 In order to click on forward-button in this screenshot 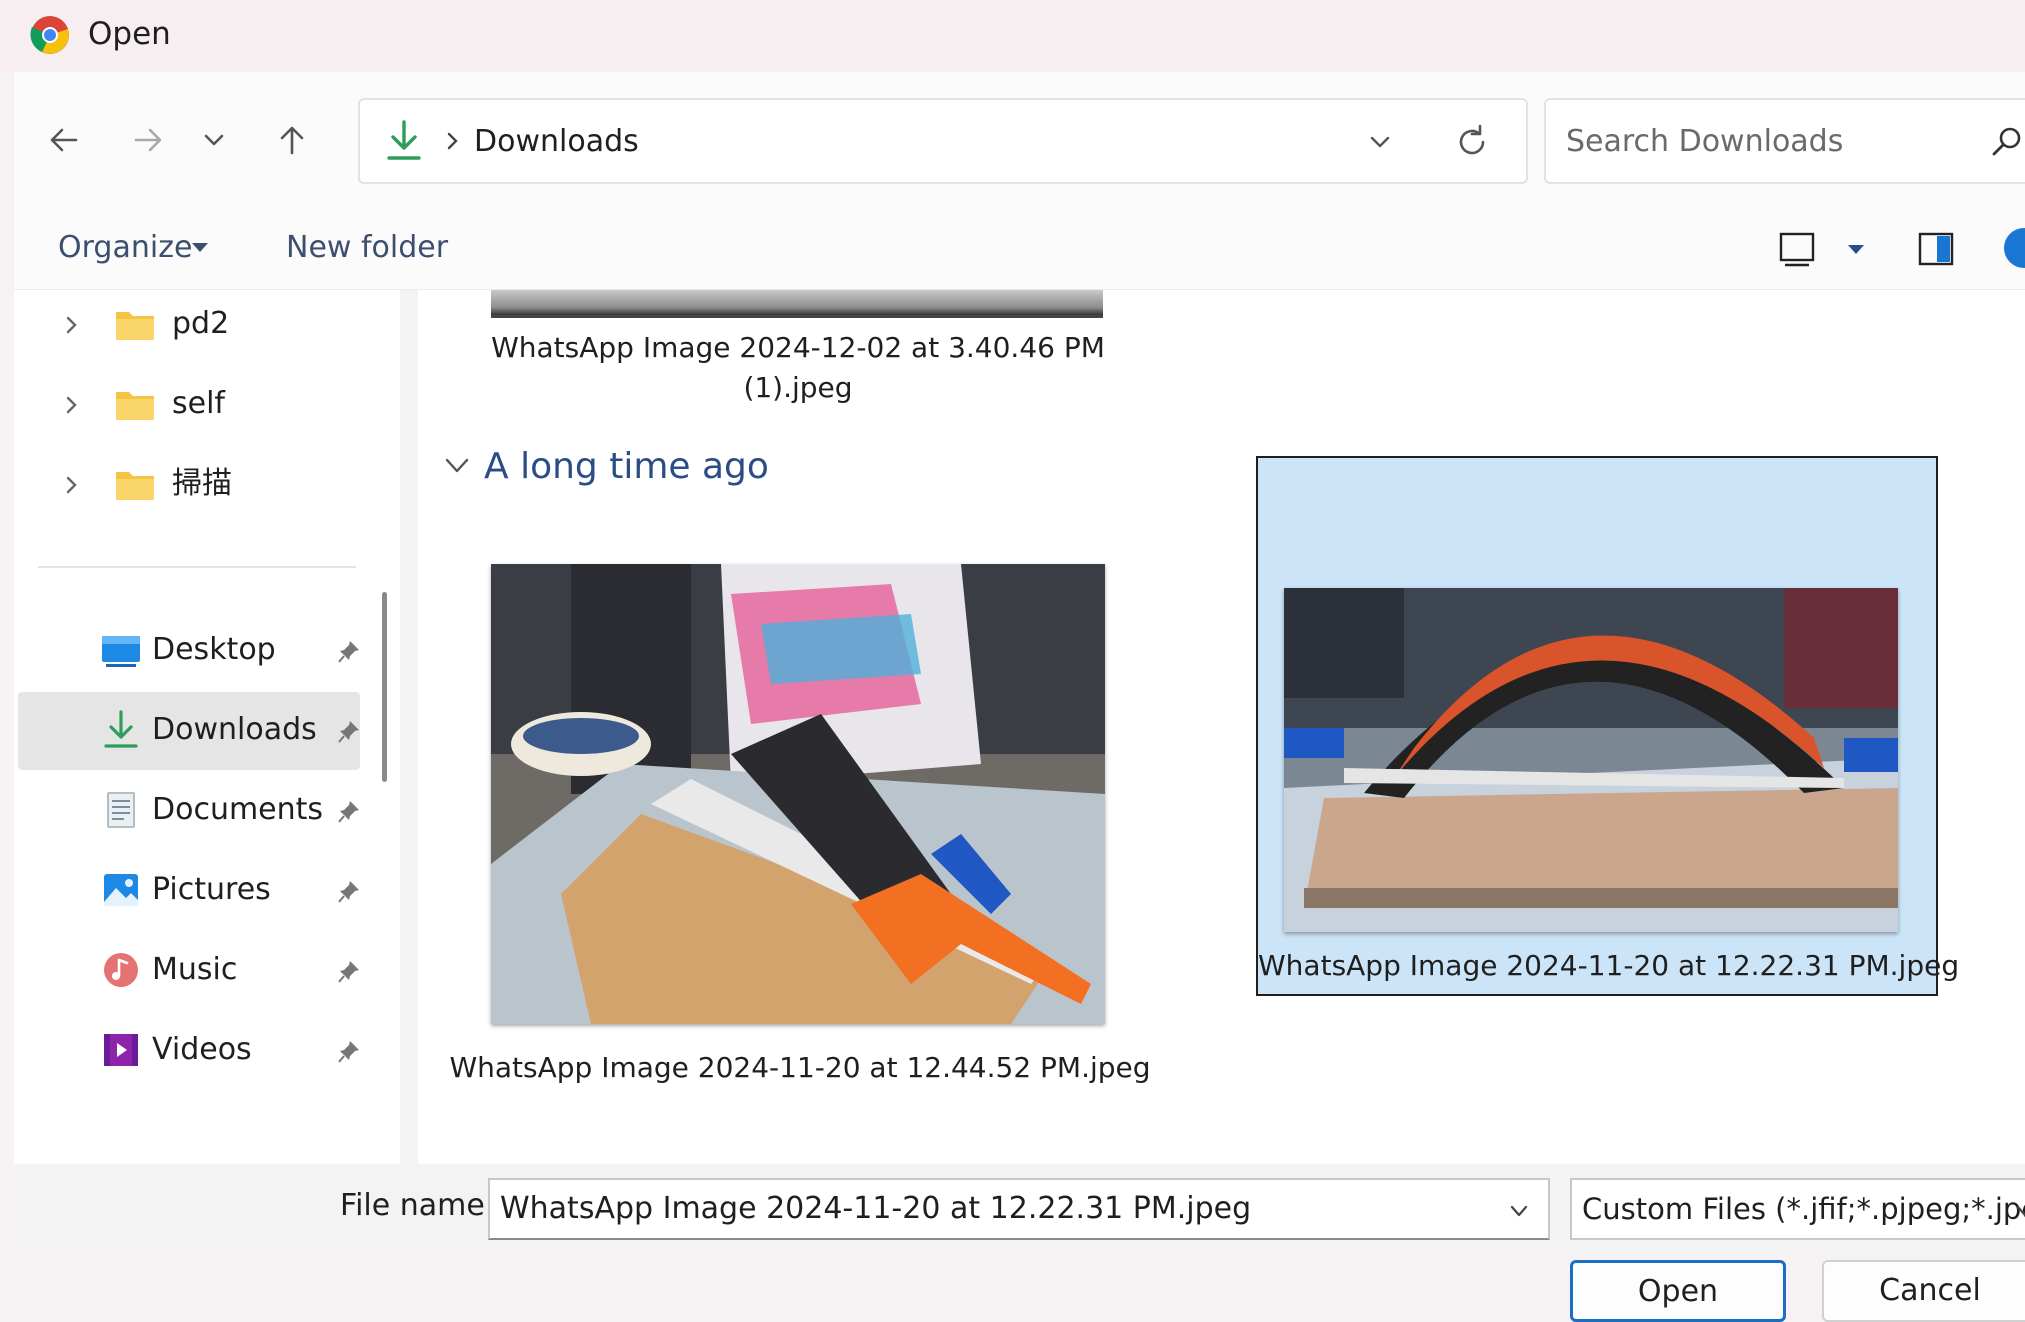, I will do `click(148, 140)`.